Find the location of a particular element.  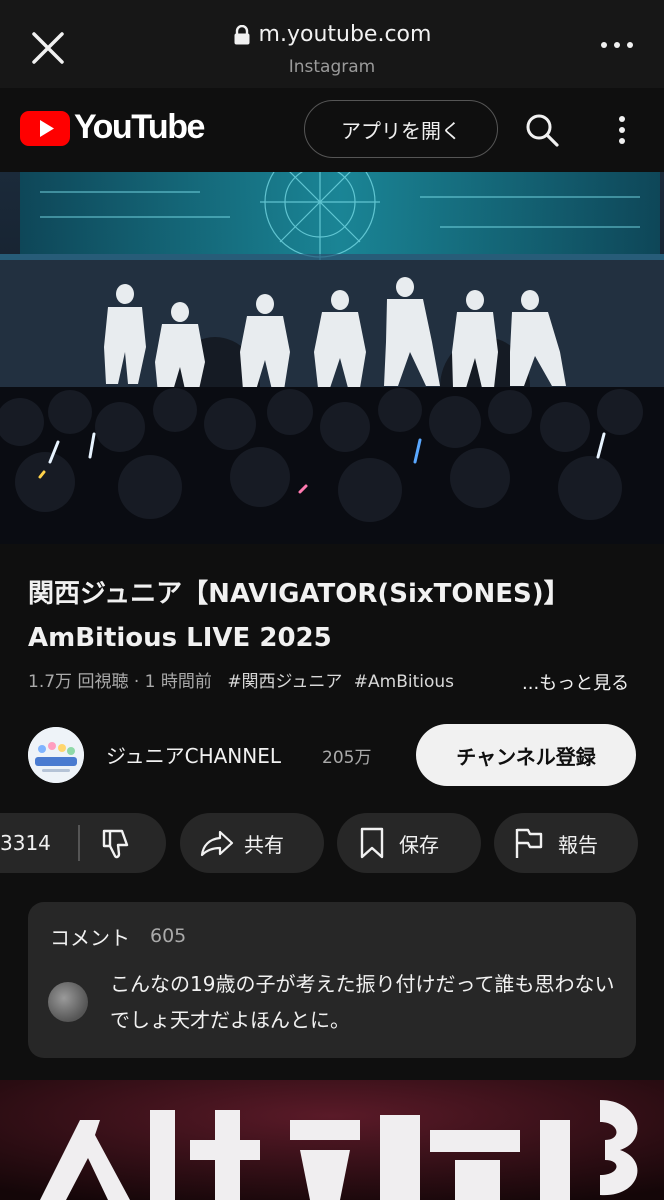

report-button: 報告 is located at coordinates (566, 843).